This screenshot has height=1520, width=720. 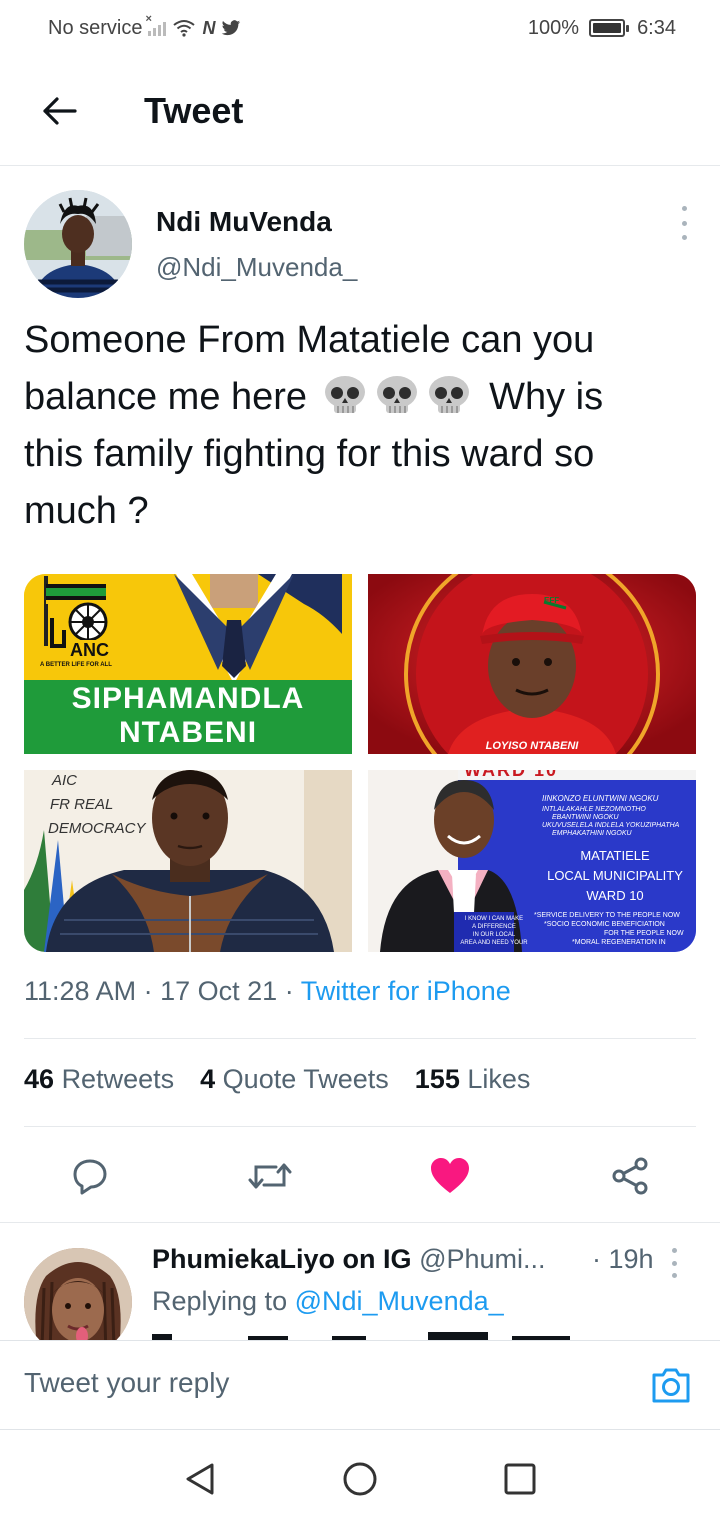 I want to click on twitter-bird-icon, so click(x=231, y=27).